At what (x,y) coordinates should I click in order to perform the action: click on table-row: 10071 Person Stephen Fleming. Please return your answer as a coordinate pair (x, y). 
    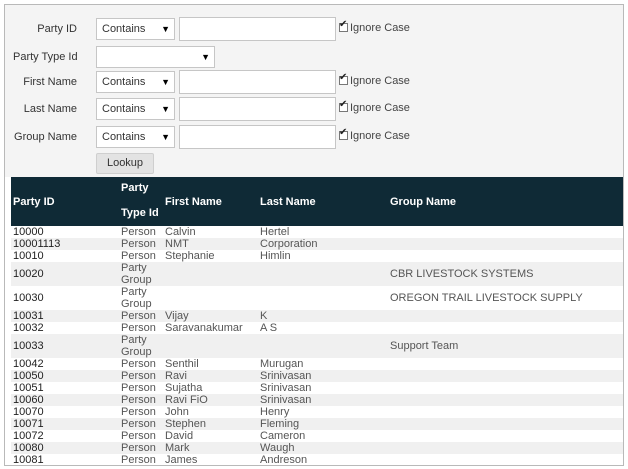
    Looking at the image, I should click on (317, 424).